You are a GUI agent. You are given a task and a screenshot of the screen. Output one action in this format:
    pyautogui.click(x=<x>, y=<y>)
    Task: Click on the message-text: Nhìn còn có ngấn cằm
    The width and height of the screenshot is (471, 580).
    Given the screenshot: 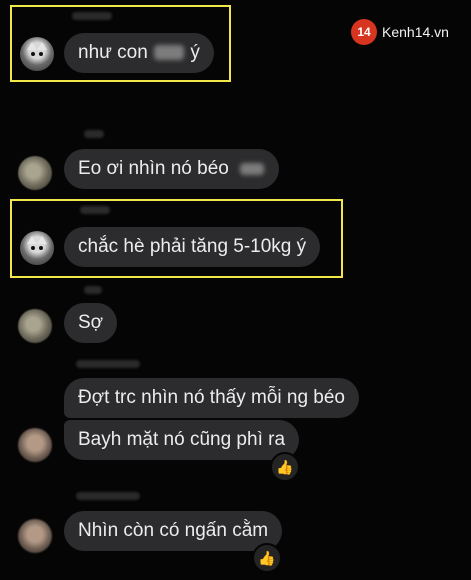 What is the action you would take?
    pyautogui.click(x=173, y=530)
    